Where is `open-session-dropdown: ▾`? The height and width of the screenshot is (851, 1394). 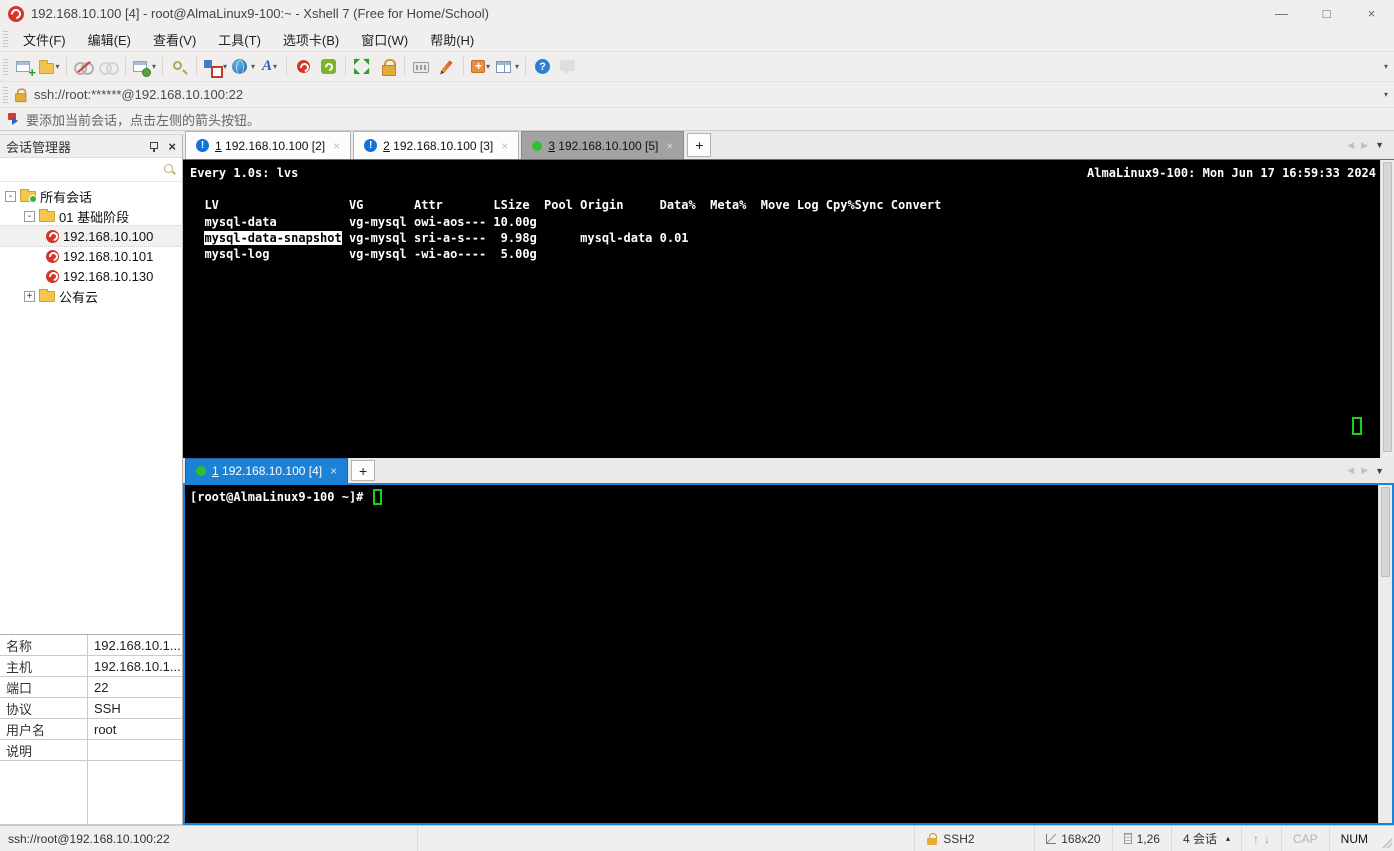 open-session-dropdown: ▾ is located at coordinates (57, 66).